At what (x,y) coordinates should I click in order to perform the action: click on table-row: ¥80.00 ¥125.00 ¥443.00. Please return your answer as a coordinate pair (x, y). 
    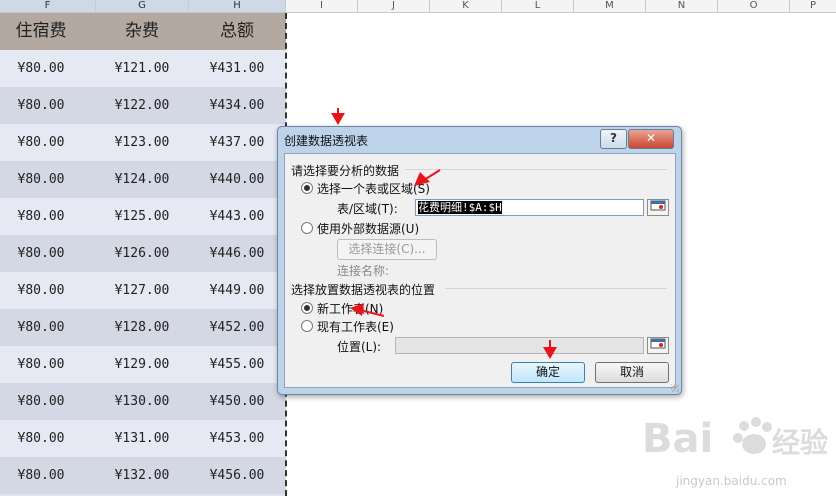
    Looking at the image, I should click on (143, 216).